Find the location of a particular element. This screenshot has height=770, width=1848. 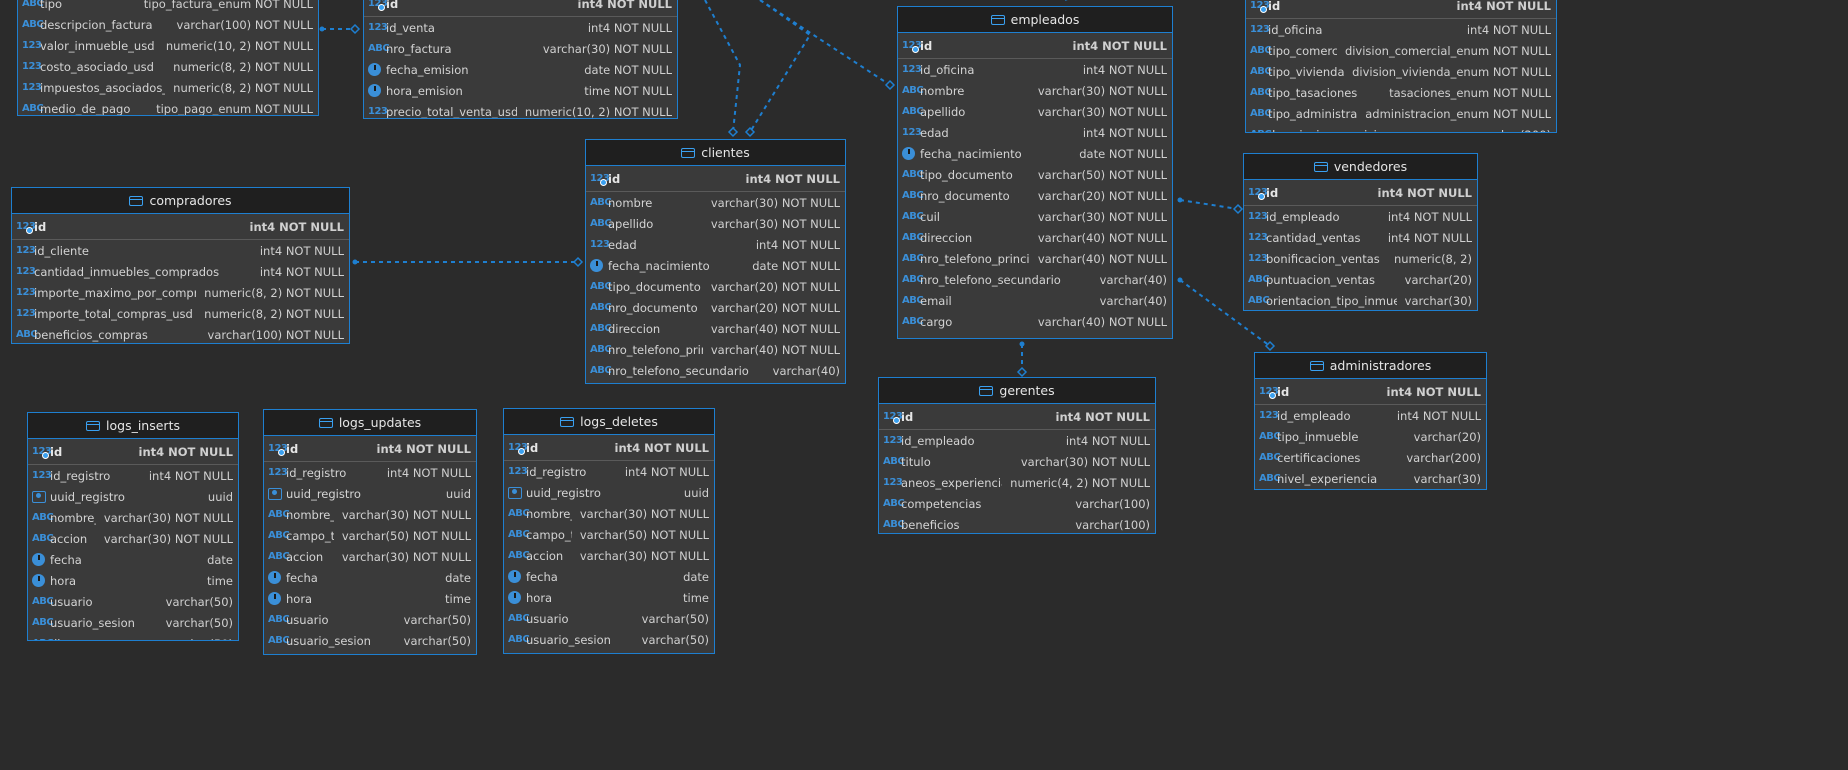

entity-header: compradores is located at coordinates (180, 201).